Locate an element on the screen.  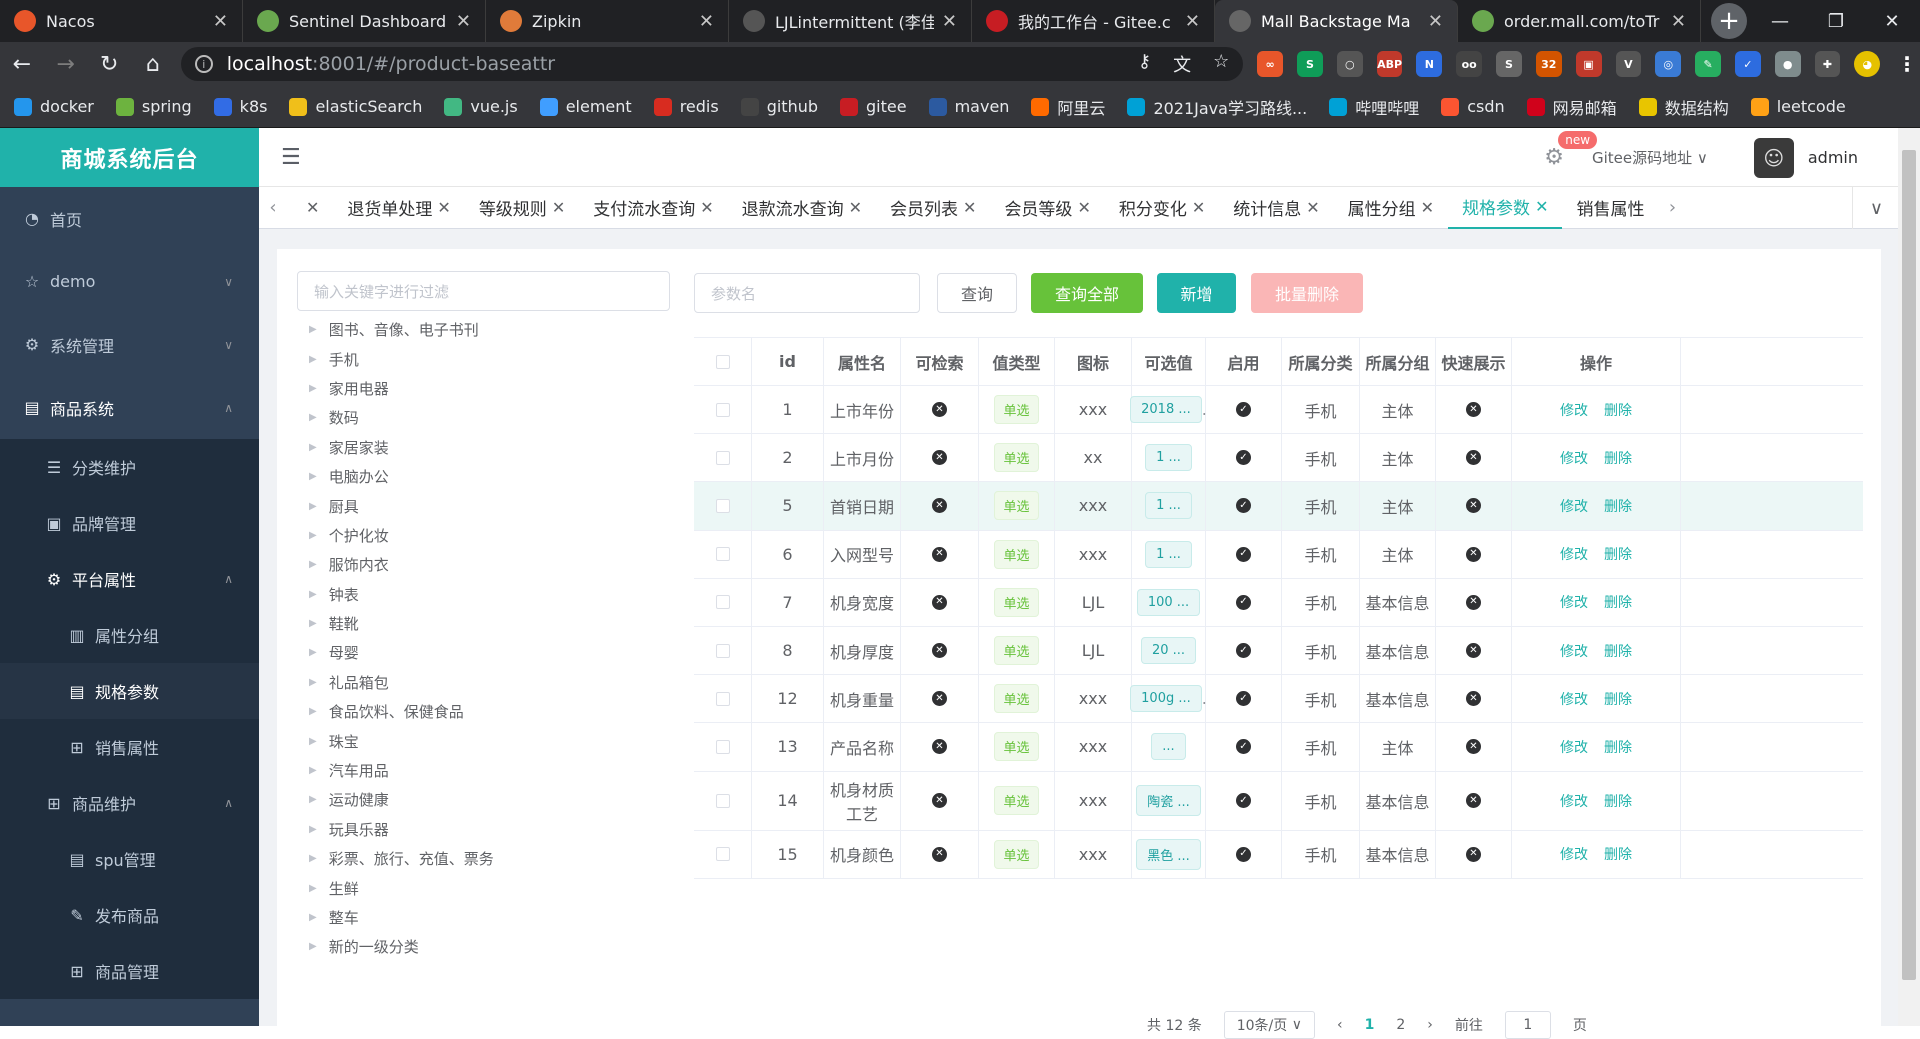
tree-node: ▶ 电脑办公 is located at coordinates (487, 476).